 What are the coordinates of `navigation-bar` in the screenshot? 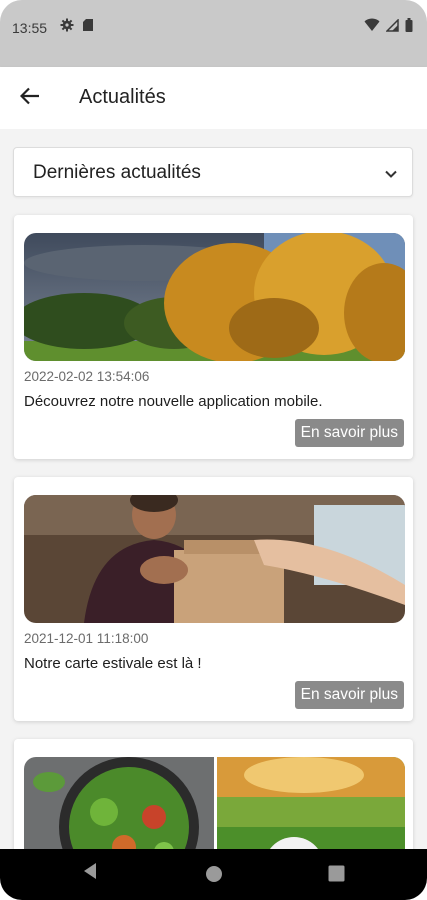 It's located at (213, 874).